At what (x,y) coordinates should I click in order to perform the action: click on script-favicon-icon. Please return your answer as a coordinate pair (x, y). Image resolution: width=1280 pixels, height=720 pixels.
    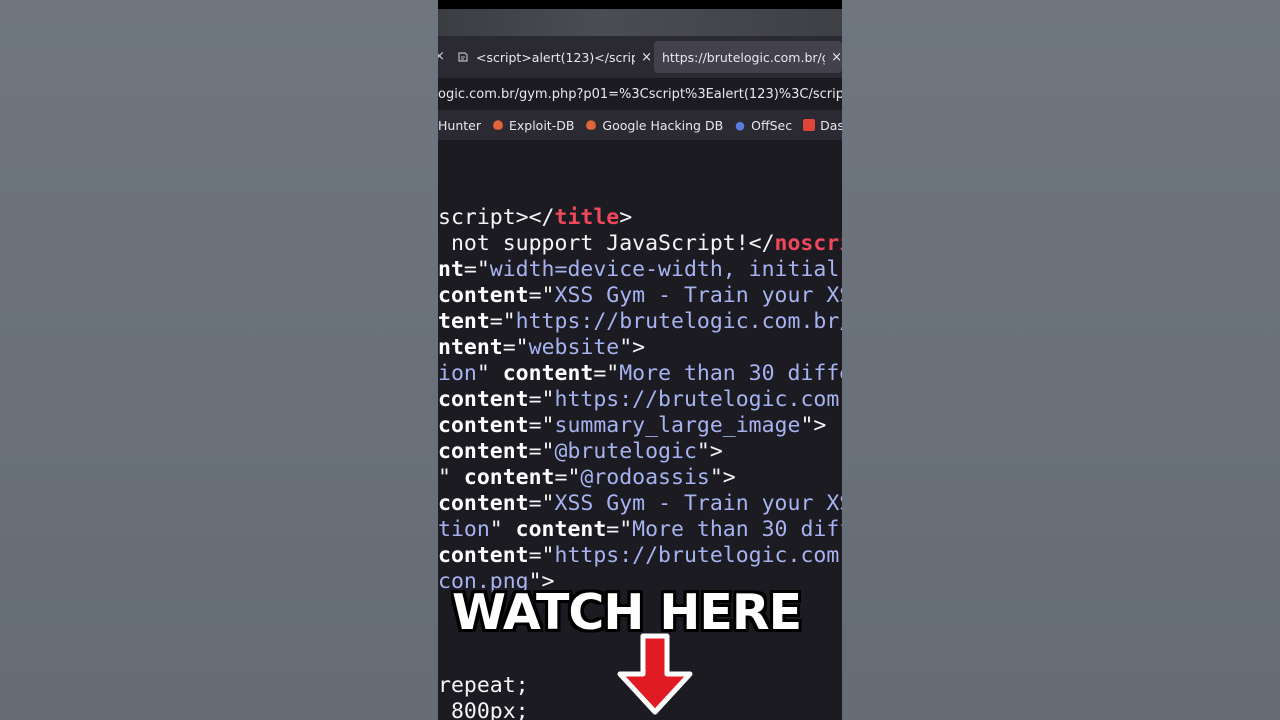
    Looking at the image, I should click on (463, 57).